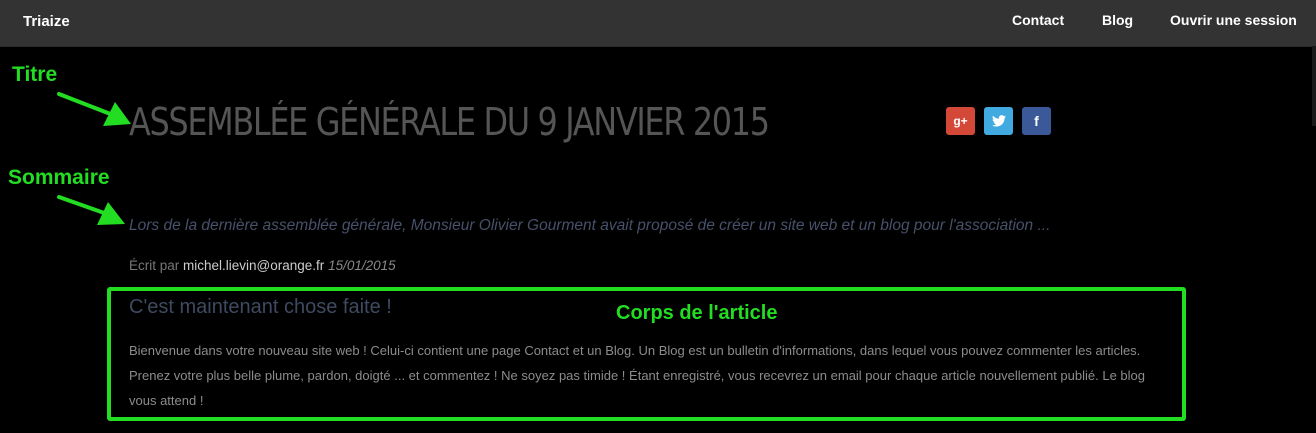 Image resolution: width=1316 pixels, height=433 pixels. Describe the element at coordinates (35, 74) in the screenshot. I see `annotation-title-label: Titre` at that location.